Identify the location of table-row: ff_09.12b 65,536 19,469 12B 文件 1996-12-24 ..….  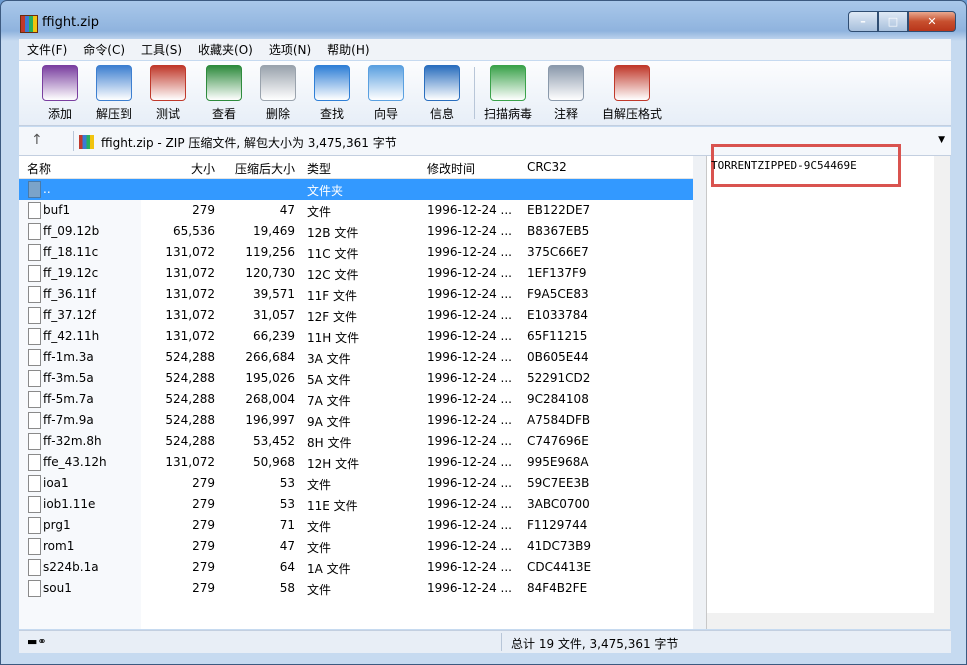
(356, 231).